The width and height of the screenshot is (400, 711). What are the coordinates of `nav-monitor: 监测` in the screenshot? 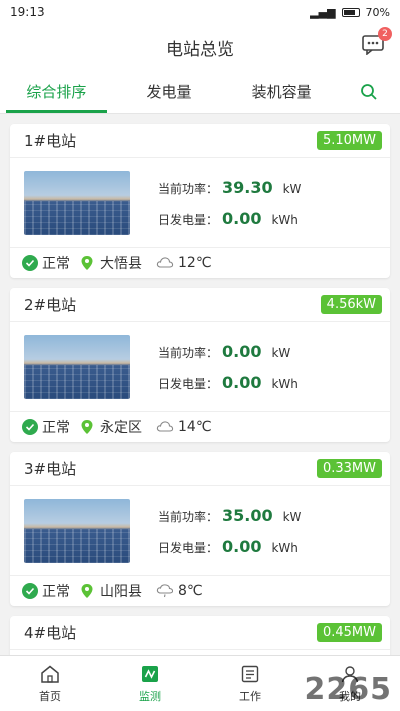 It's located at (150, 684).